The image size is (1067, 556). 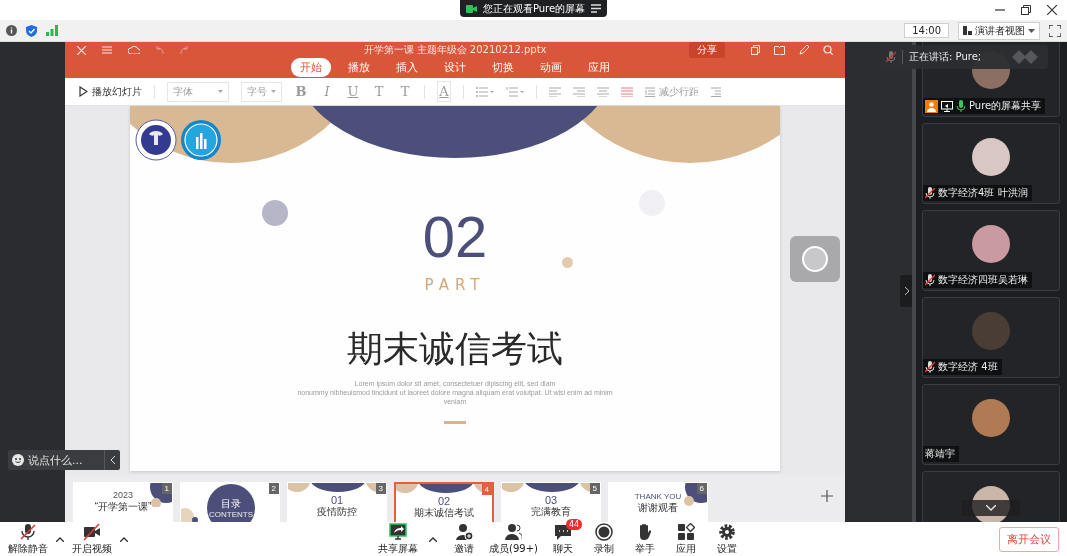 I want to click on chevron-left-icon, so click(x=112, y=460).